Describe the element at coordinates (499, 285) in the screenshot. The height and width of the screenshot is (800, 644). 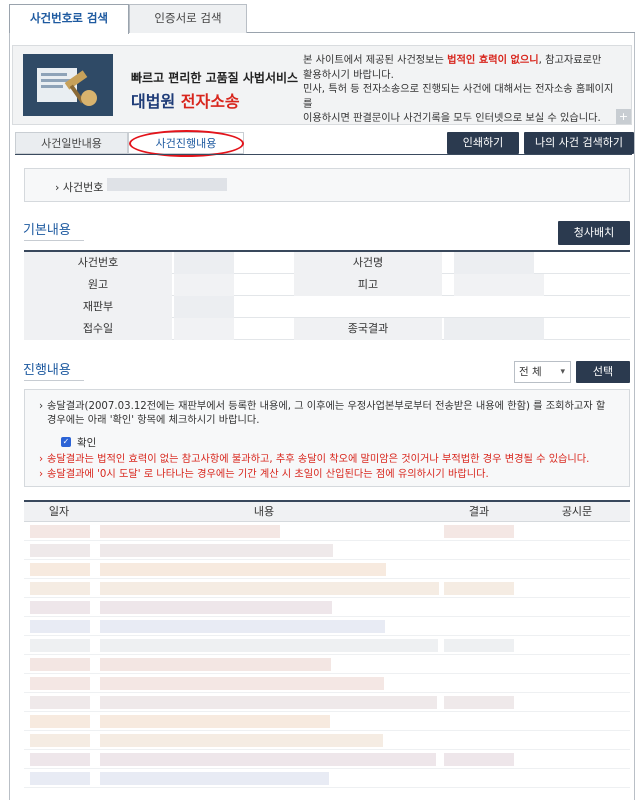
I see `defendant-value` at that location.